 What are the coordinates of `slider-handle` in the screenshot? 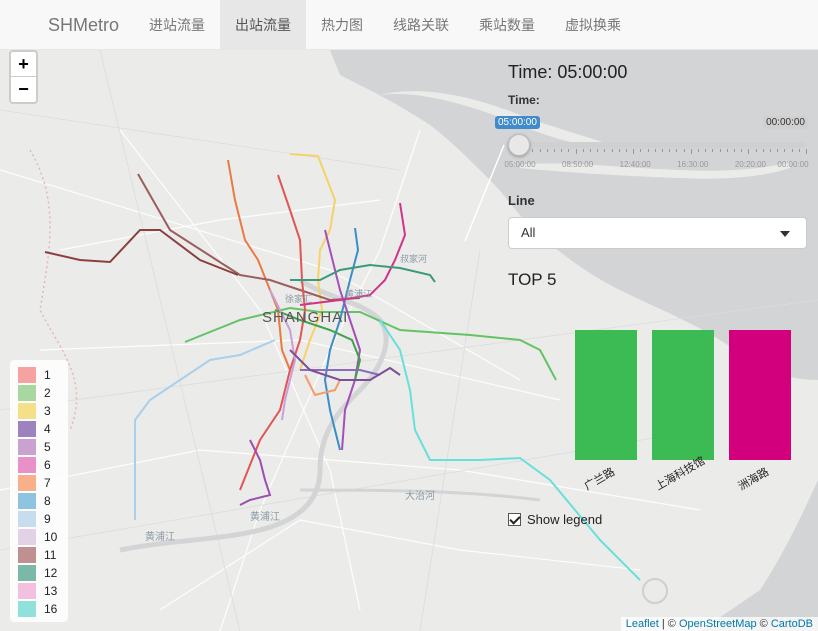 It's located at (519, 145).